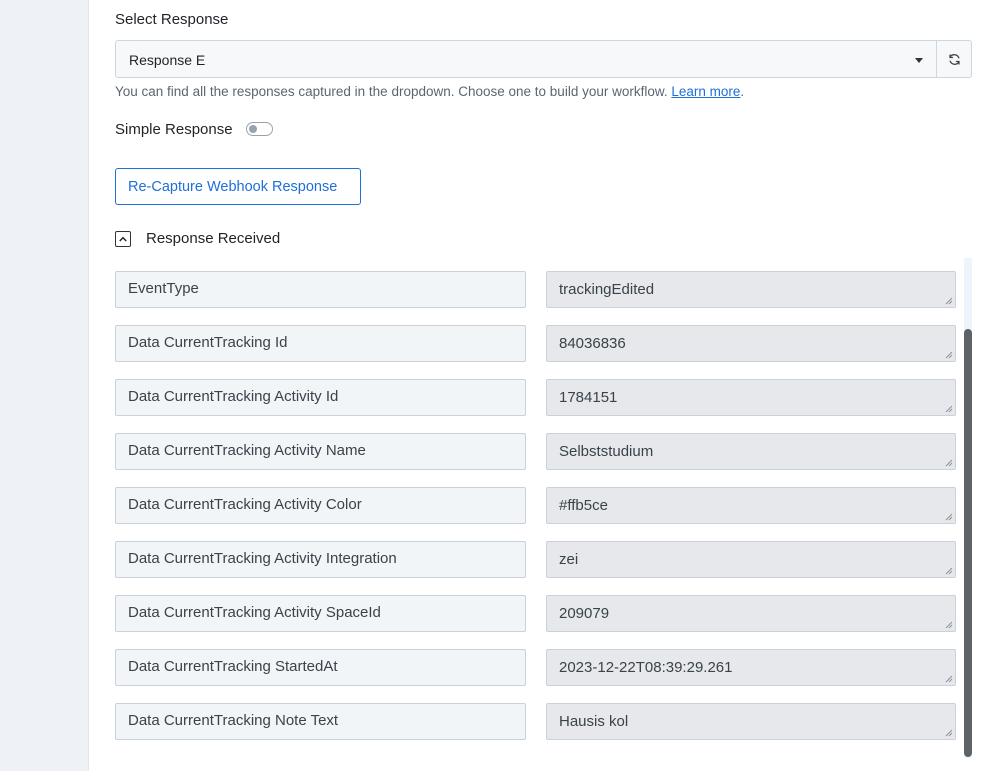 The width and height of the screenshot is (998, 771). What do you see at coordinates (536, 343) in the screenshot?
I see `response-field-row: Data CurrentTracking Id 84036836` at bounding box center [536, 343].